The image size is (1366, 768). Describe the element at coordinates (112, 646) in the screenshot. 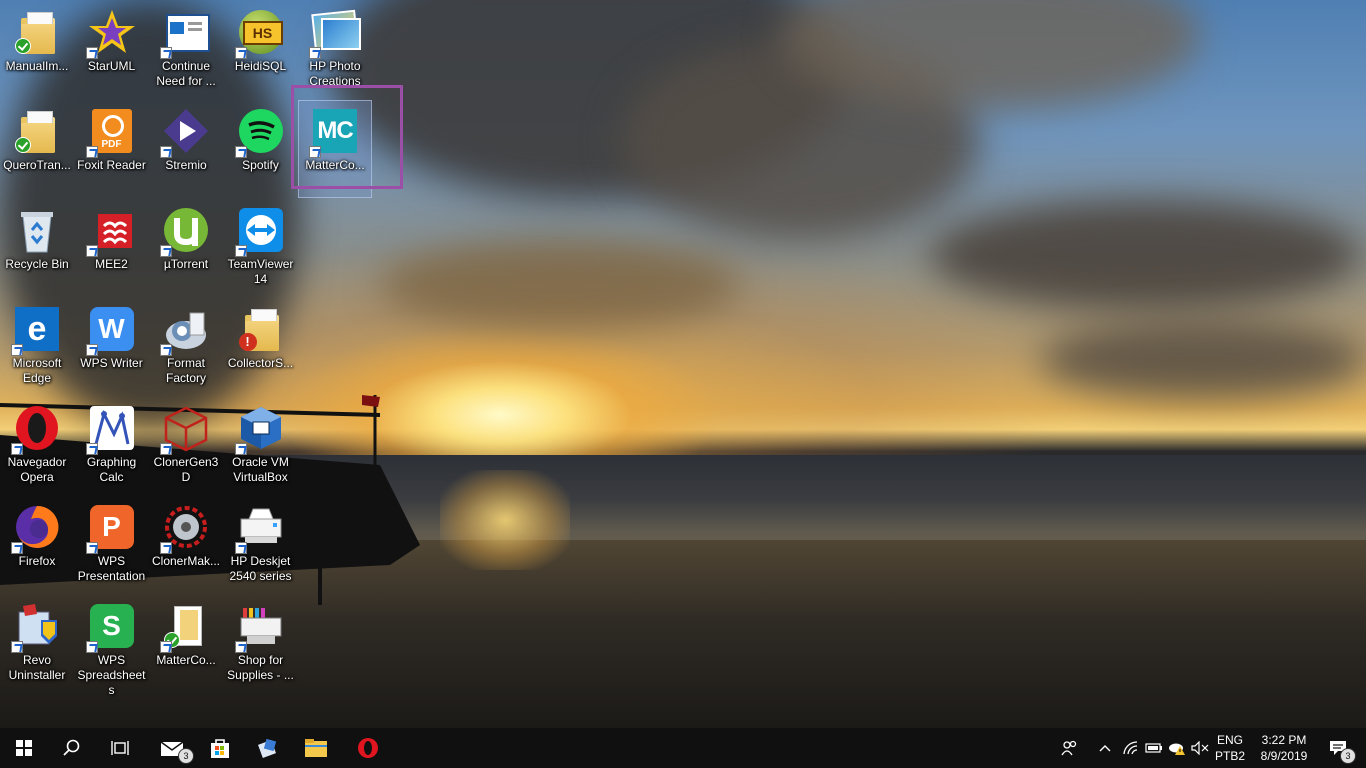

I see `desktop-icon-wps-spreadsheets: S WPS Spreadsheets` at that location.